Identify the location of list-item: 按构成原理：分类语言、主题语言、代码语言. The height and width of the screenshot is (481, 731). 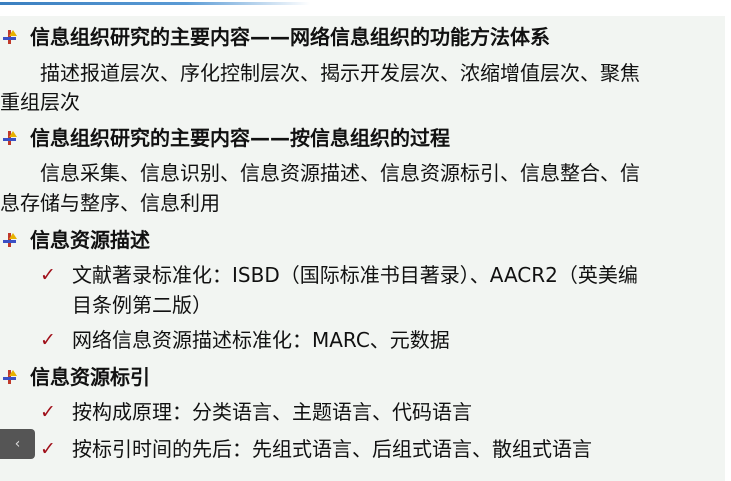
(272, 412).